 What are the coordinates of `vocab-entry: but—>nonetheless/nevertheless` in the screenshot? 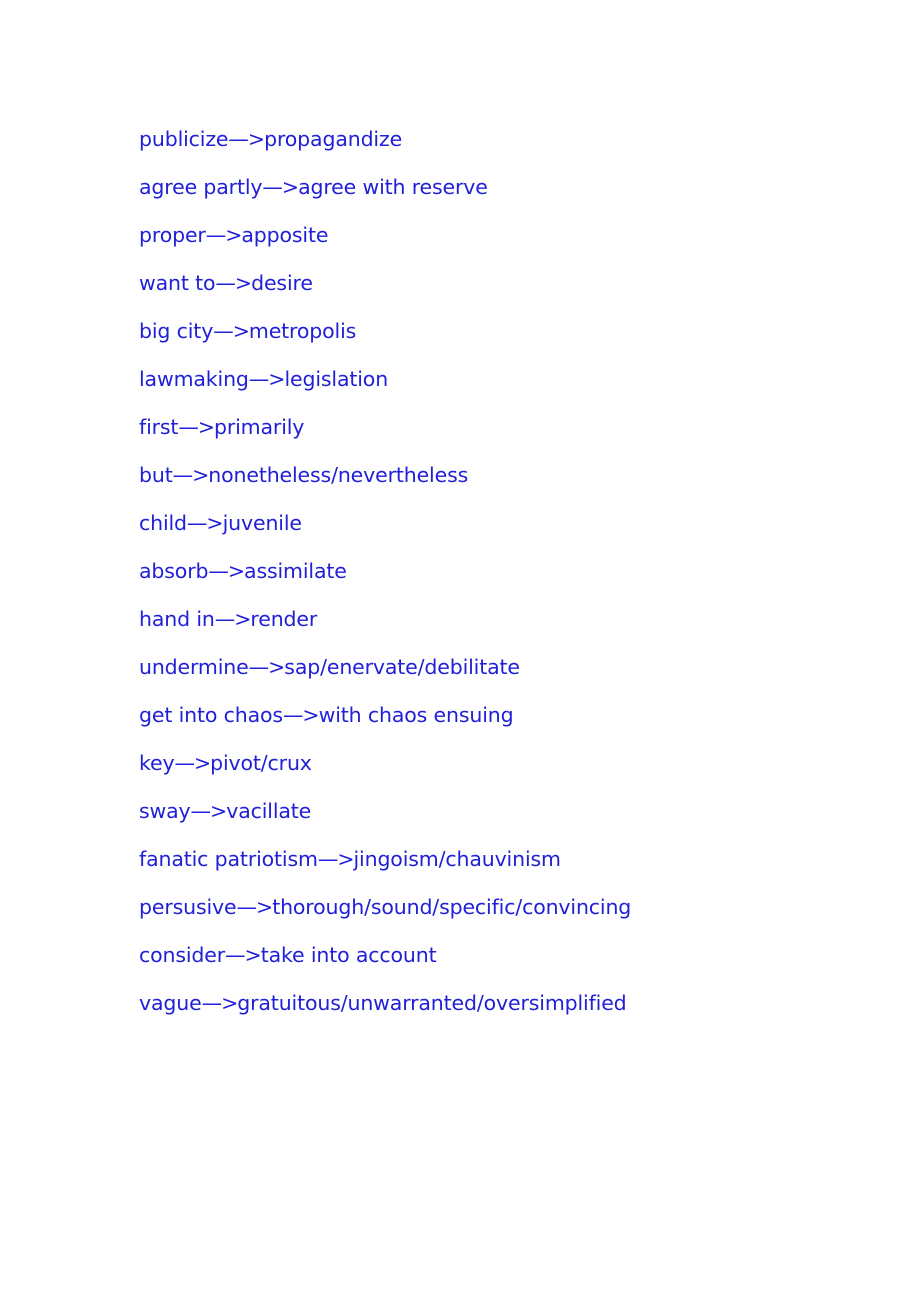 It's located at (489, 482).